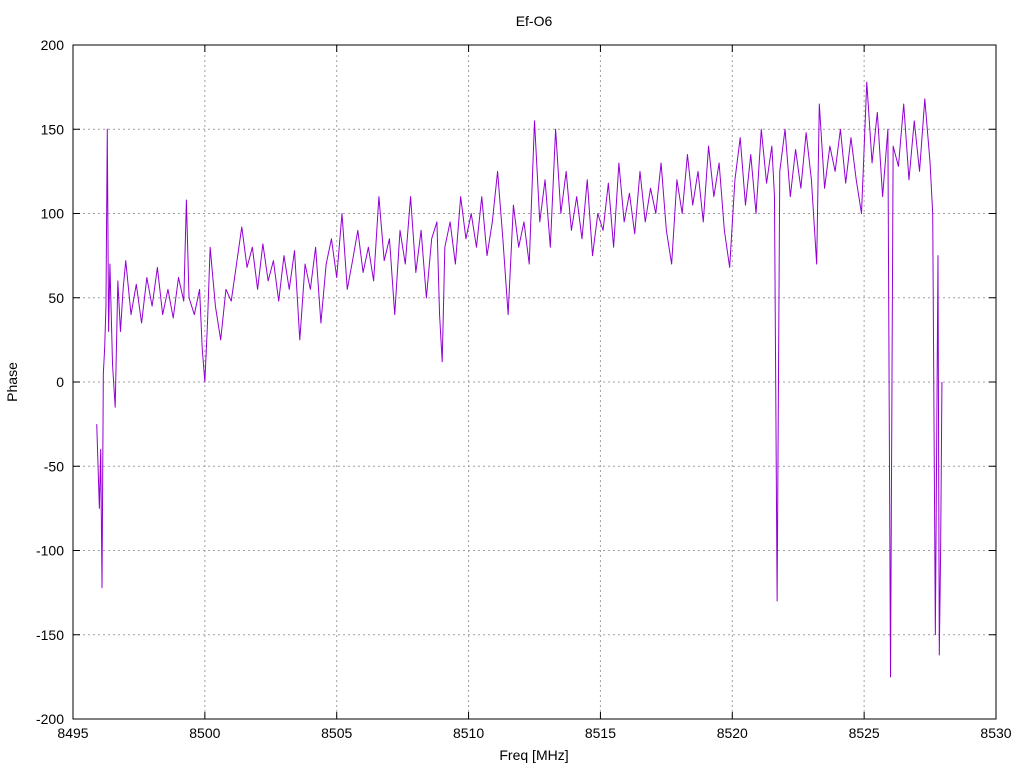 This screenshot has width=1024, height=768. I want to click on y-tick-label: 0, so click(60, 382).